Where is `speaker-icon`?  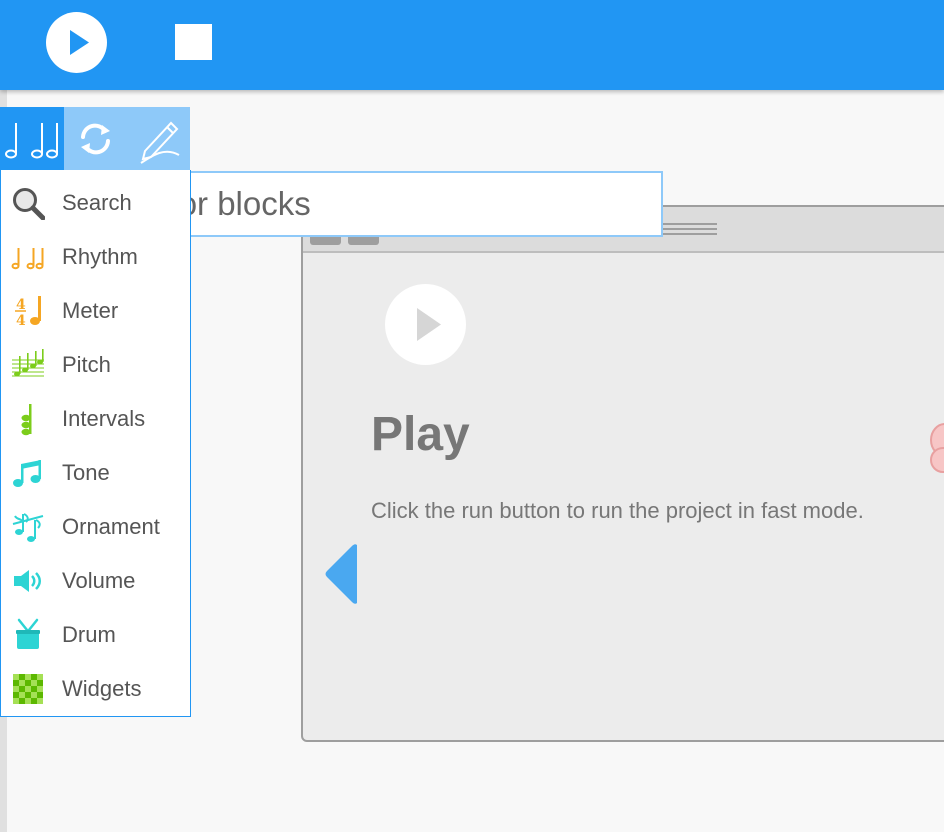 speaker-icon is located at coordinates (27, 581).